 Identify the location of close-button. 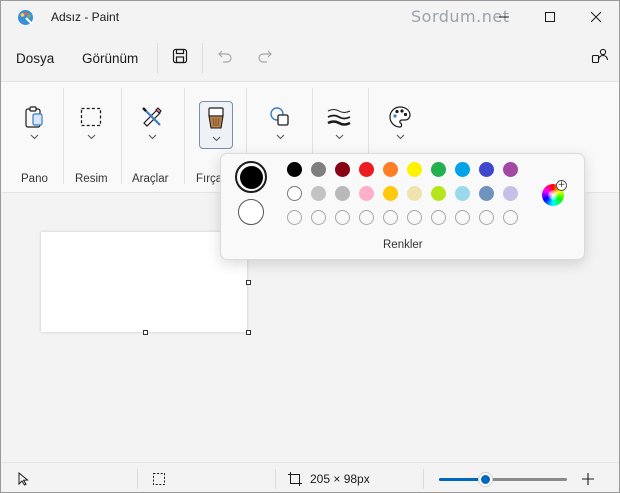
(596, 17).